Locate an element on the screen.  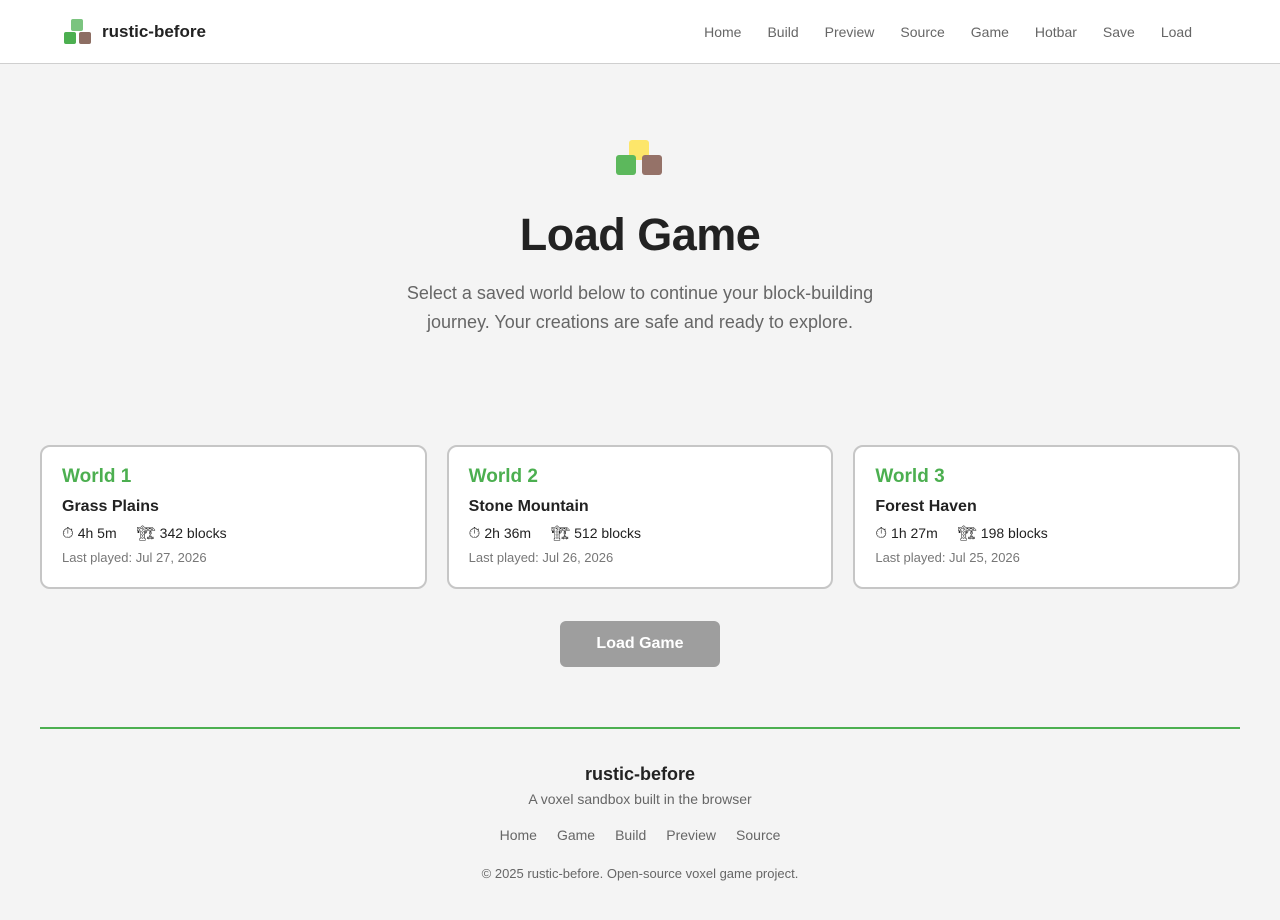
blocks-stat: 🏗 342 blocks is located at coordinates (182, 533).